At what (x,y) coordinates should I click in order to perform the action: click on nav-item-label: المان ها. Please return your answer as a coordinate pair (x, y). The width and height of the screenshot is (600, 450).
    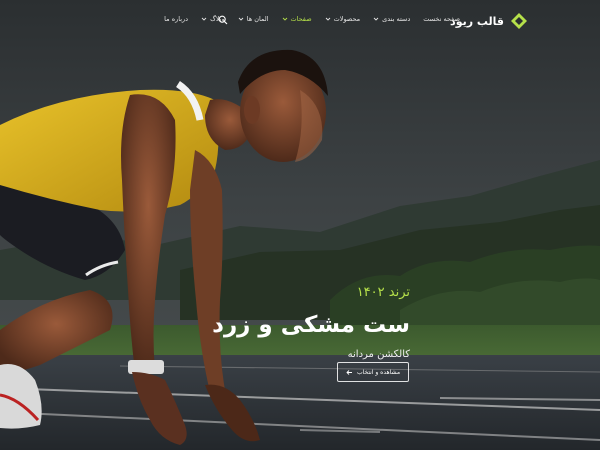
    Looking at the image, I should click on (257, 19).